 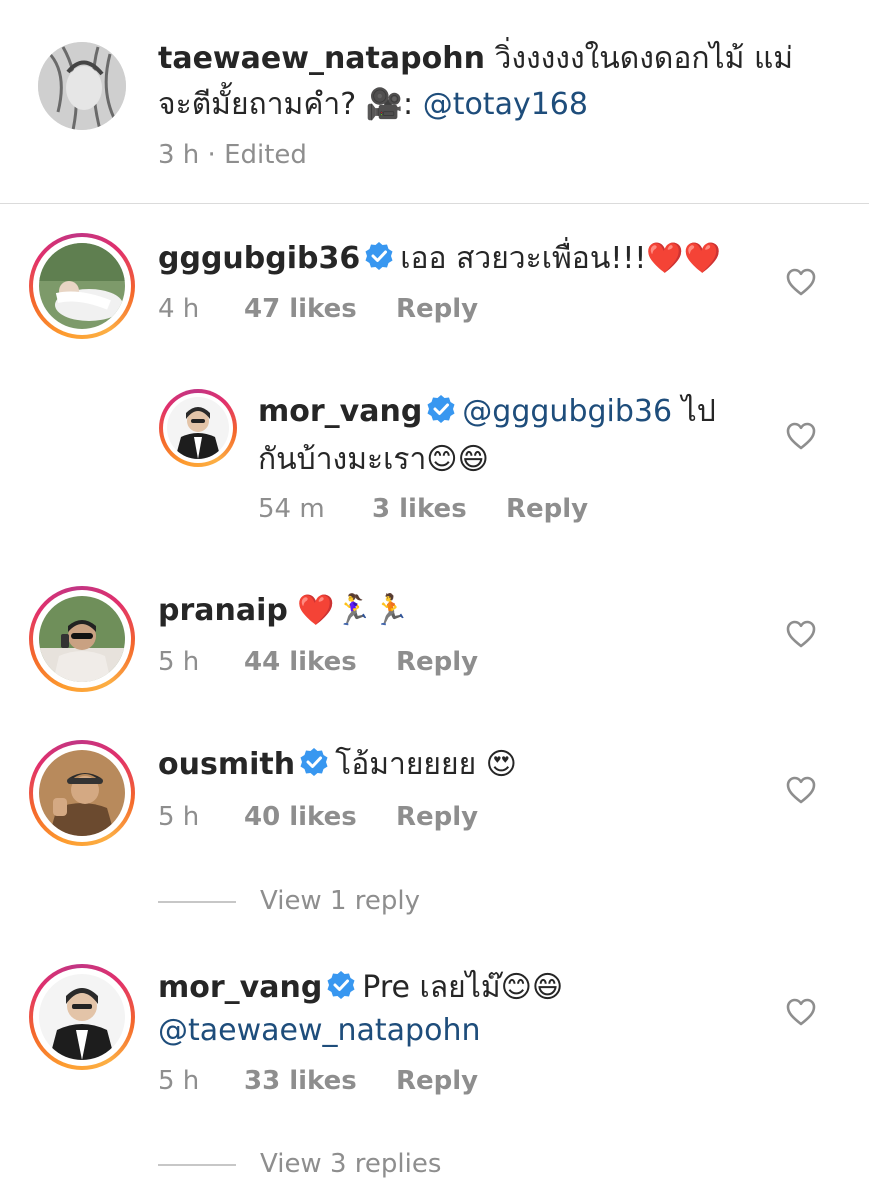 I want to click on comment-time: 4 h, so click(x=179, y=309).